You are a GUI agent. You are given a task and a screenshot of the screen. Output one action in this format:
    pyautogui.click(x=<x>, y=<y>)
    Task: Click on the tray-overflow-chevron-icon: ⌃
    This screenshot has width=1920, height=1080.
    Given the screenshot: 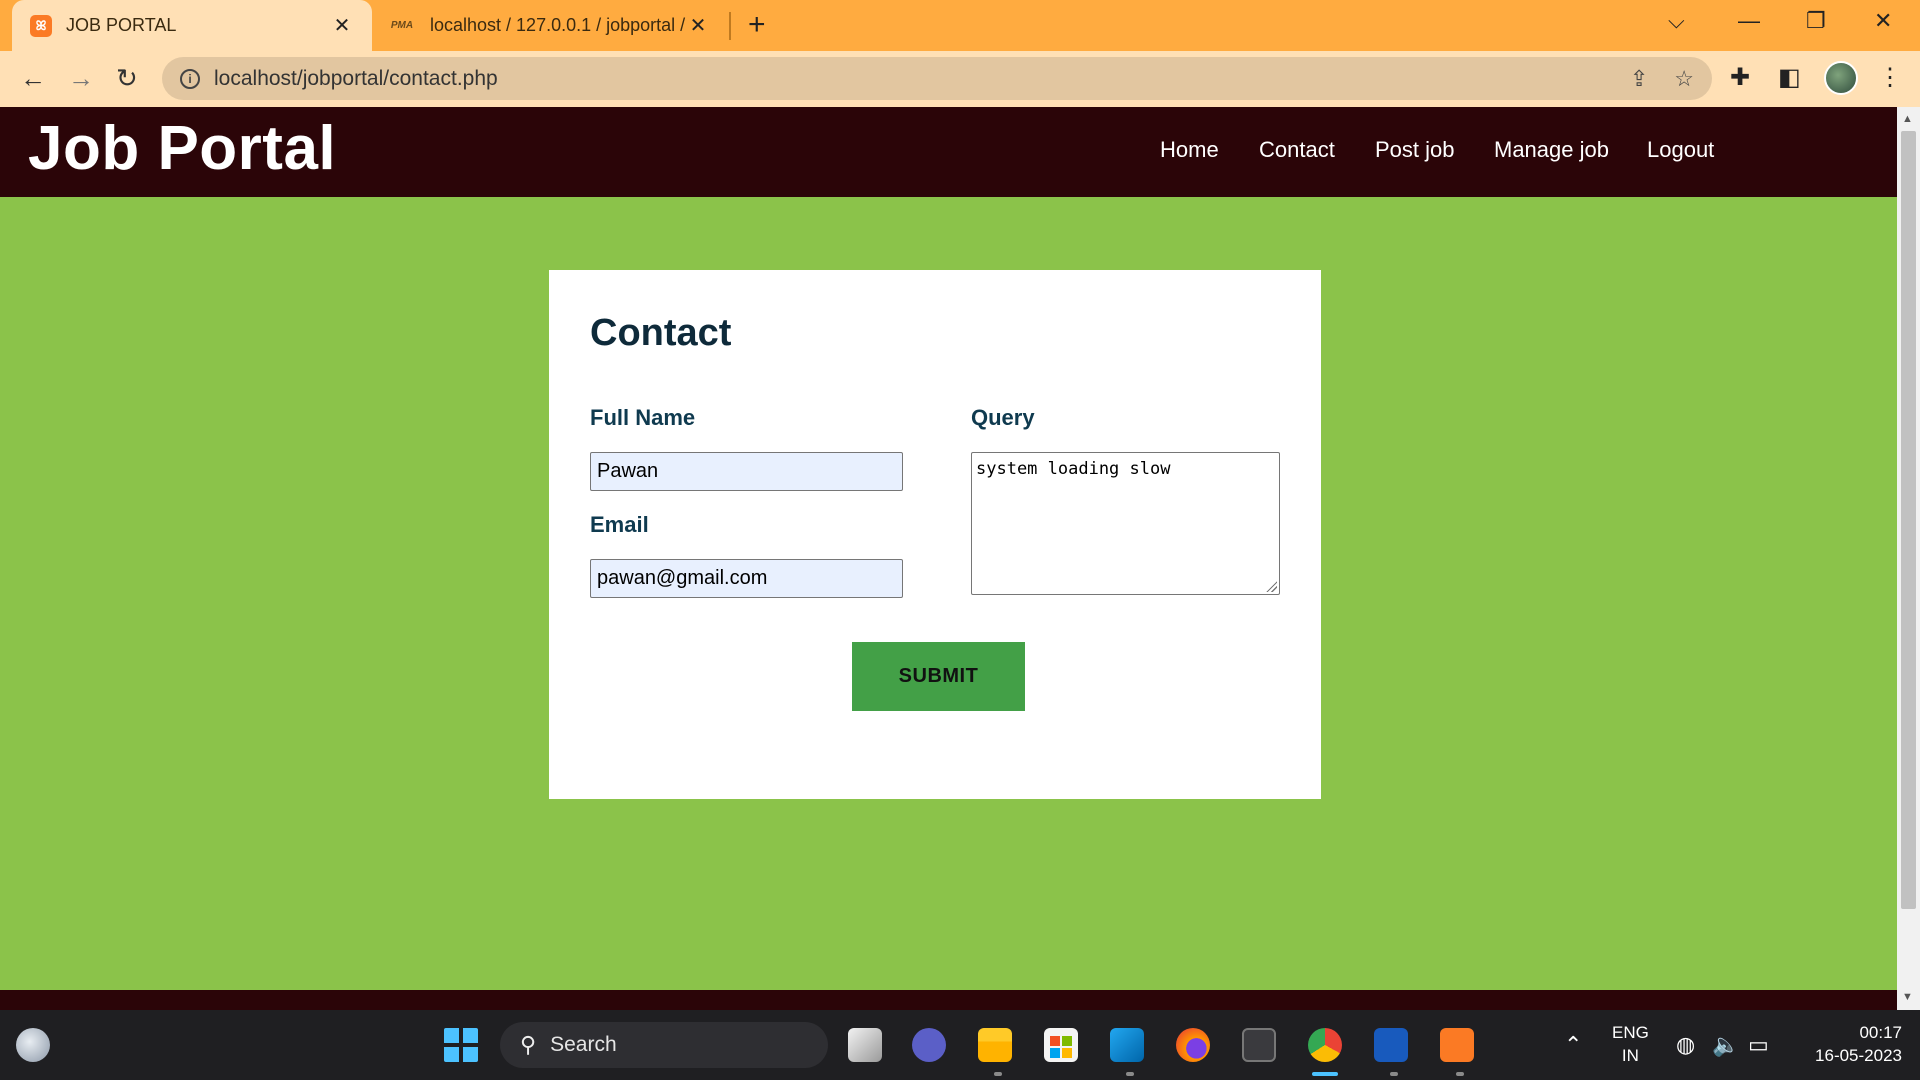 What is the action you would take?
    pyautogui.click(x=1573, y=1045)
    